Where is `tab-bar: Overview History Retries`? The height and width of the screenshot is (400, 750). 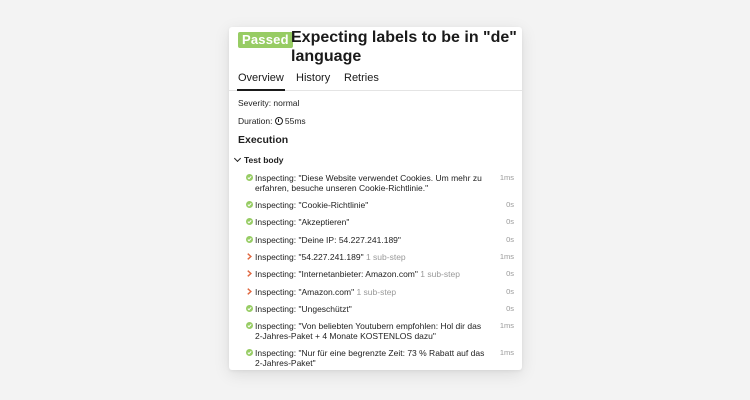
tab-bar: Overview History Retries is located at coordinates (375, 79).